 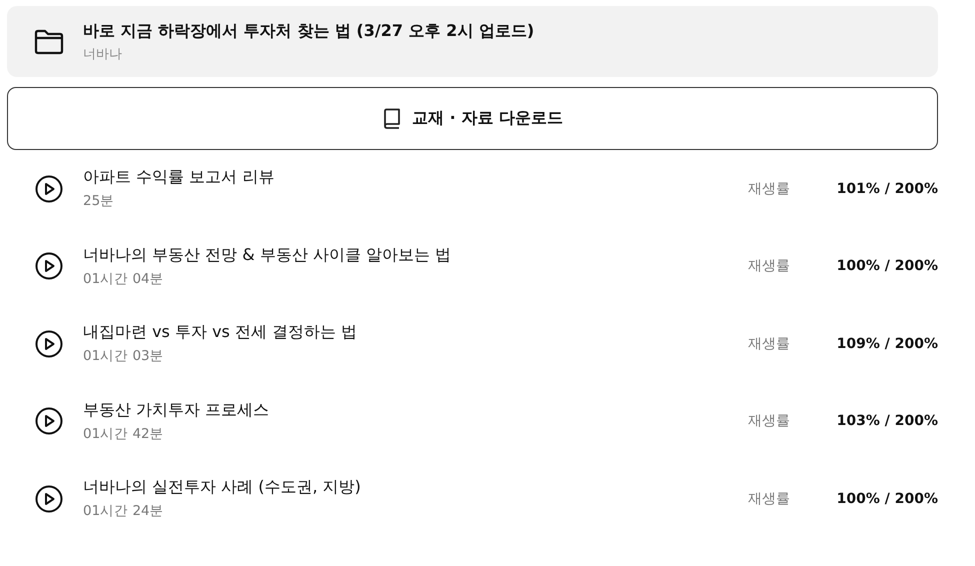 What do you see at coordinates (472, 118) in the screenshot?
I see `download-button: 교재 · 자료 다운로드` at bounding box center [472, 118].